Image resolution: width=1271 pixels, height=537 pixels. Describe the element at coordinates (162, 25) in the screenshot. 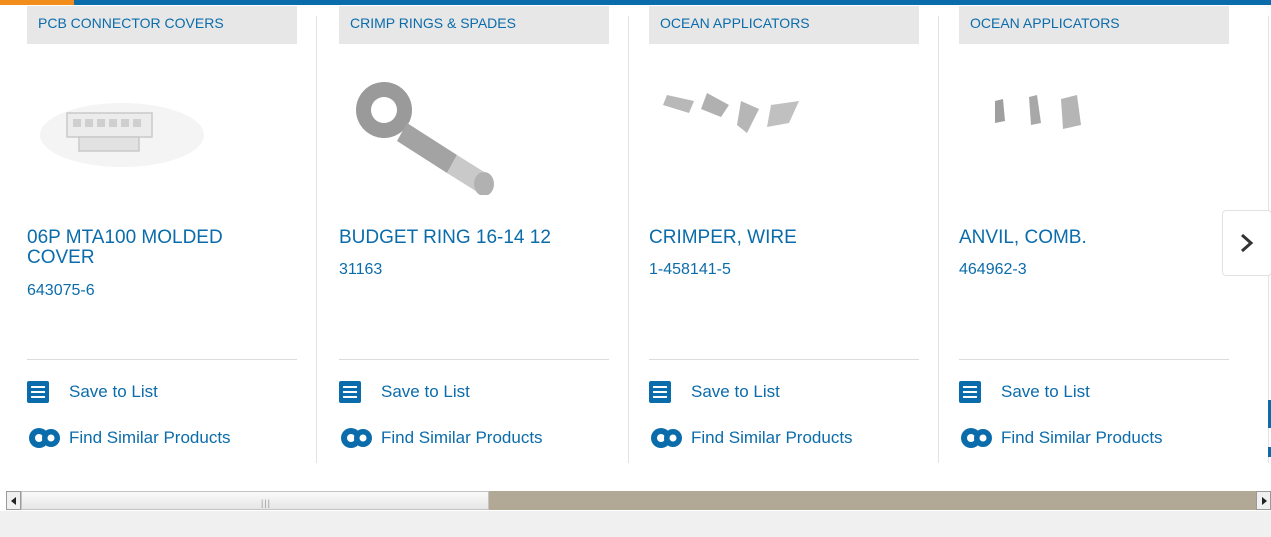

I see `category-chip: PCB CONNECTOR COVERS` at that location.